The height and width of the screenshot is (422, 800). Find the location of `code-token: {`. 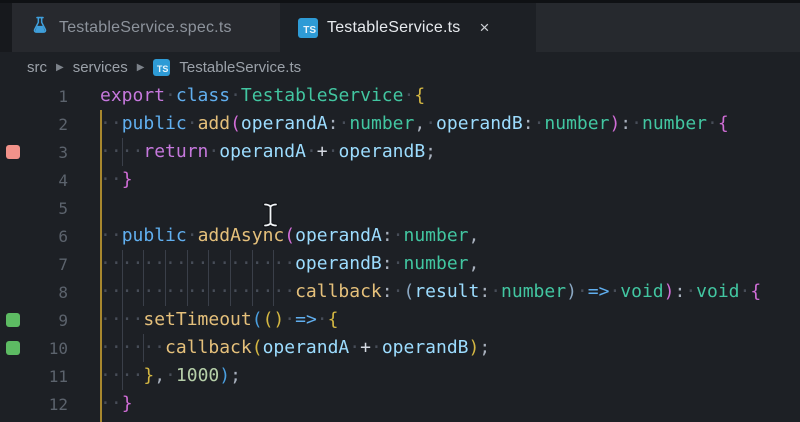

code-token: { is located at coordinates (333, 319).